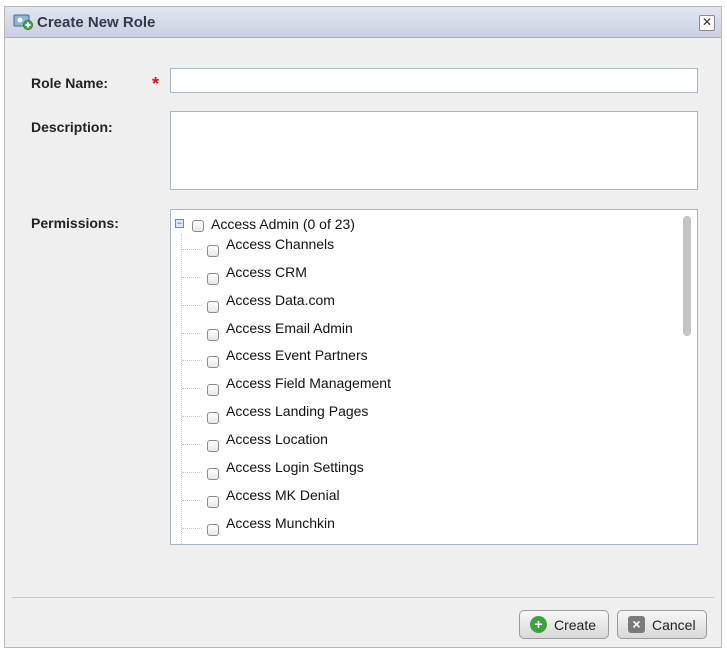 The image size is (727, 652). Describe the element at coordinates (308, 383) in the screenshot. I see `permission-label: Access Field Management` at that location.